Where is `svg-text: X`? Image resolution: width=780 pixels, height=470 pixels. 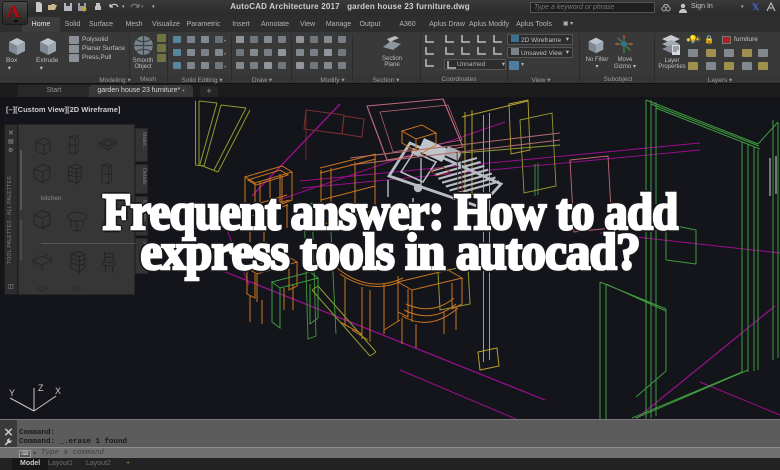 svg-text: X is located at coordinates (58, 391).